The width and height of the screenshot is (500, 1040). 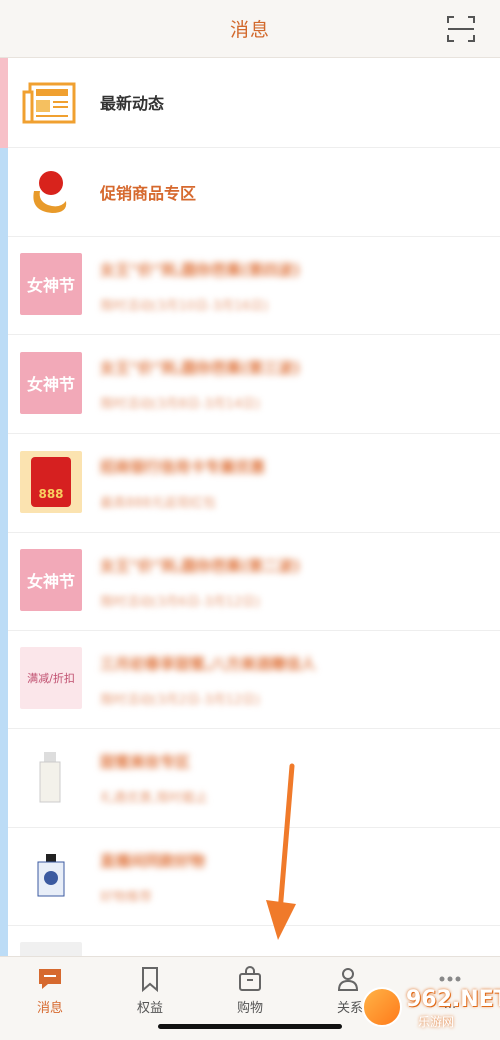 I want to click on list-item-title: 最新动态, so click(x=132, y=103).